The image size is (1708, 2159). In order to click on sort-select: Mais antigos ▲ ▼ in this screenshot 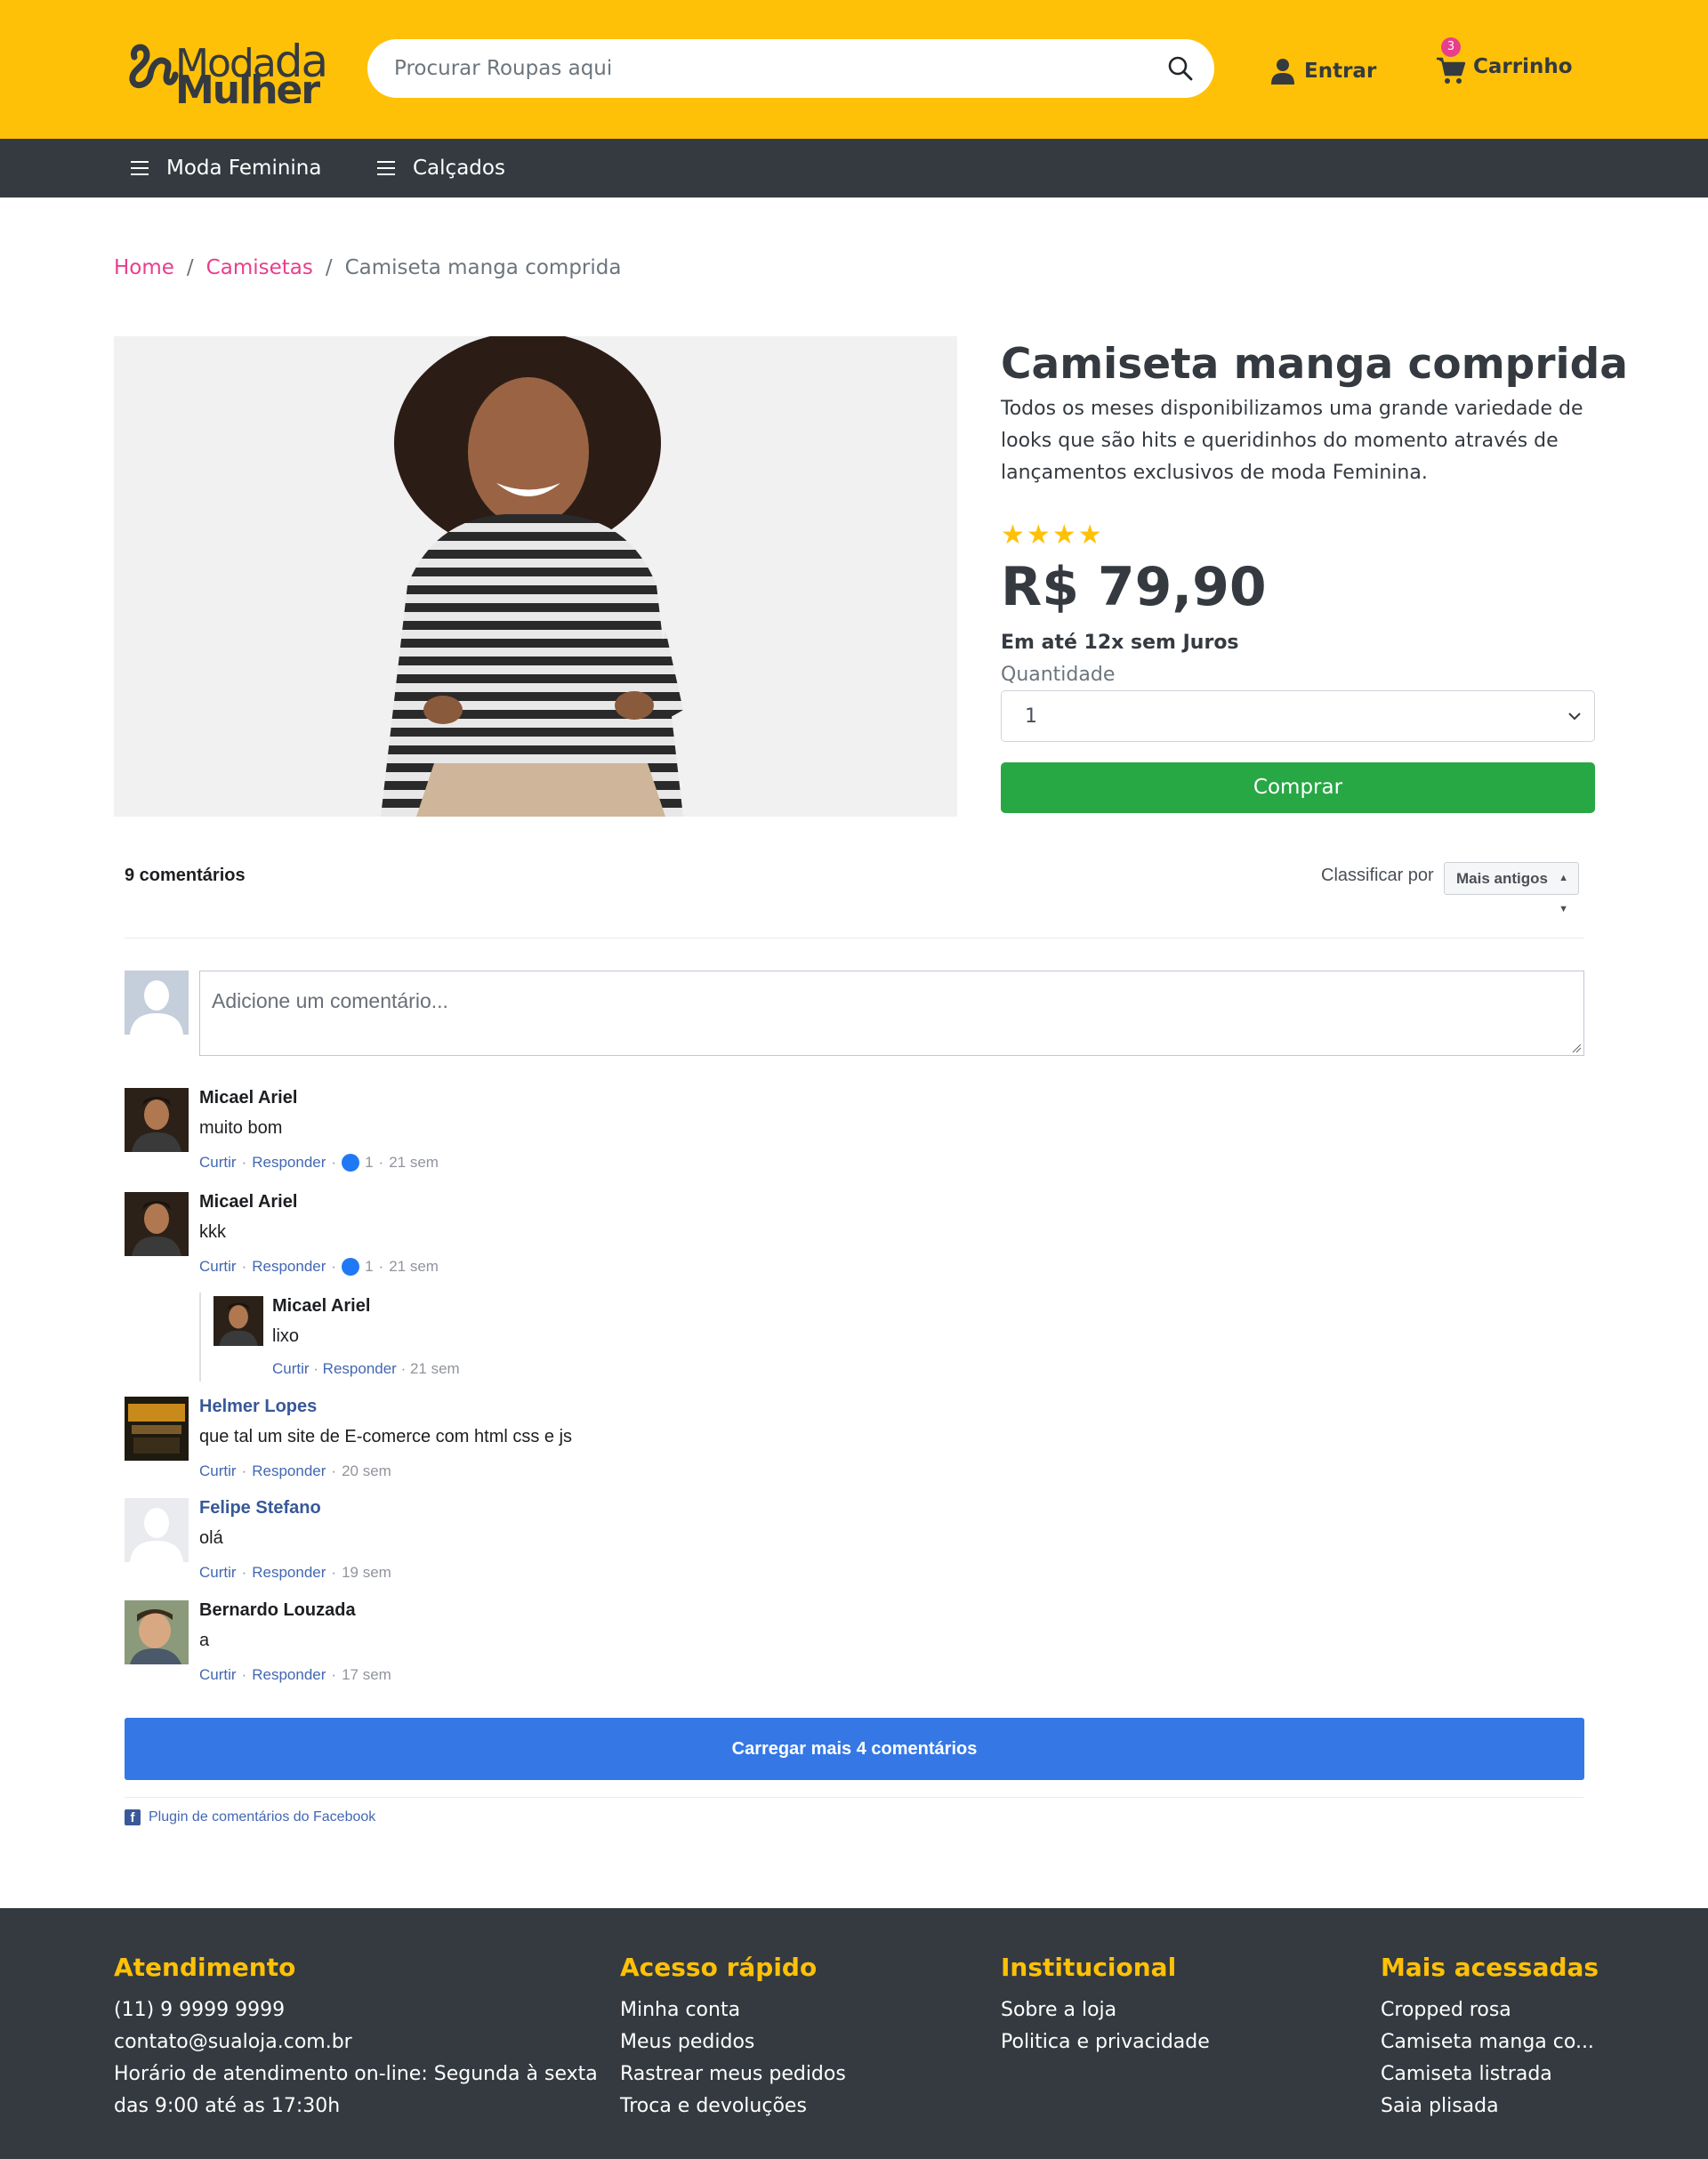, I will do `click(1511, 888)`.